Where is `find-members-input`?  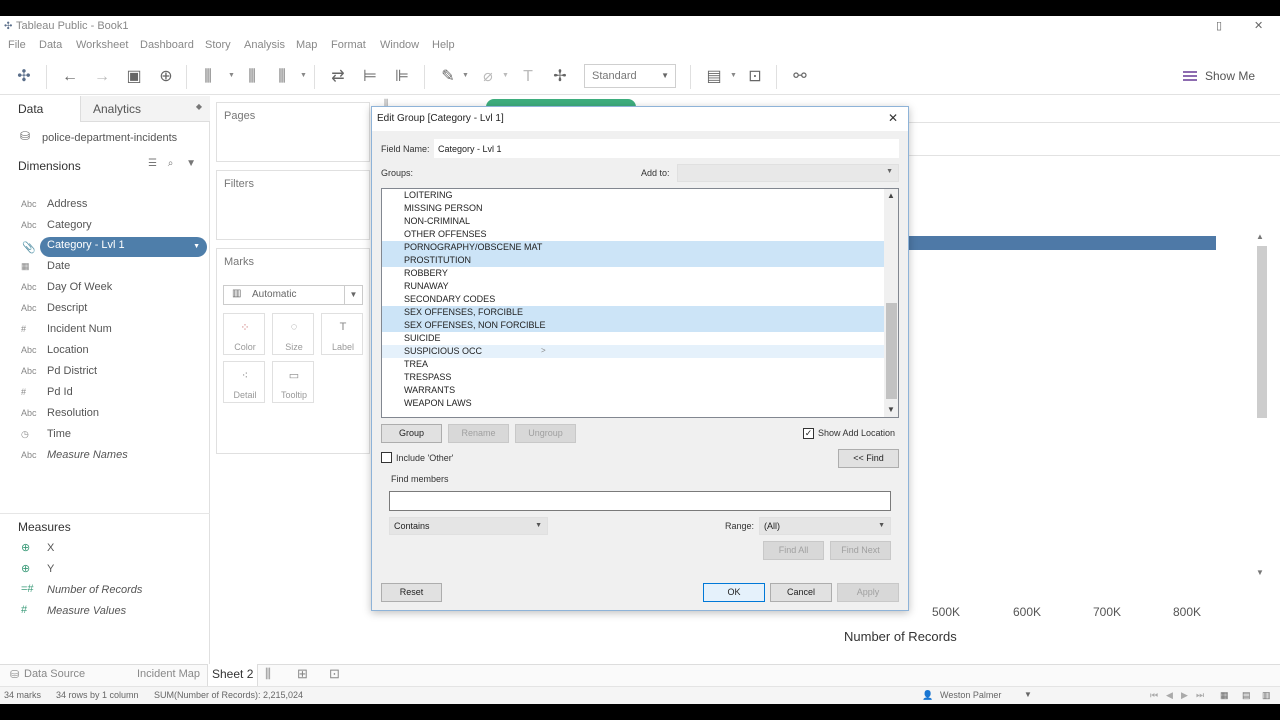 find-members-input is located at coordinates (640, 501).